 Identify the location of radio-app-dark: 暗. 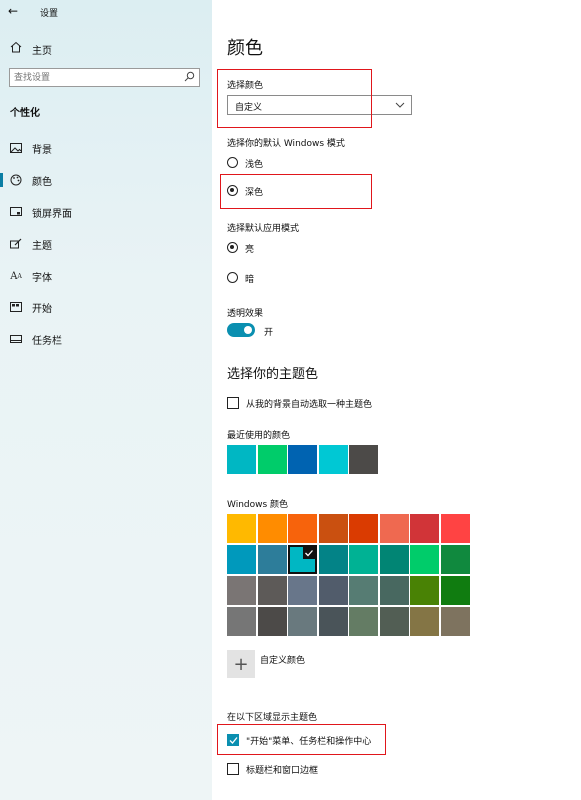
(267, 278).